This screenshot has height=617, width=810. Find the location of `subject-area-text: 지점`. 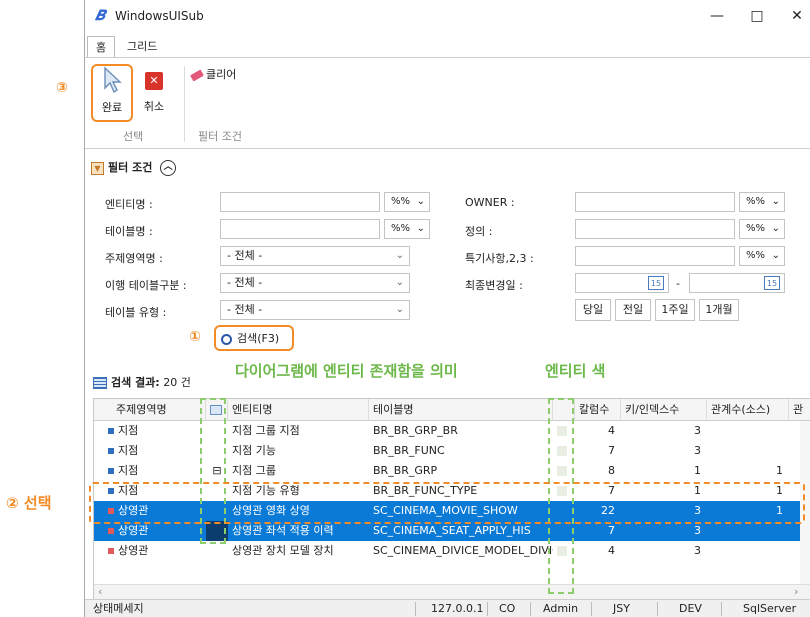

subject-area-text: 지점 is located at coordinates (128, 470).